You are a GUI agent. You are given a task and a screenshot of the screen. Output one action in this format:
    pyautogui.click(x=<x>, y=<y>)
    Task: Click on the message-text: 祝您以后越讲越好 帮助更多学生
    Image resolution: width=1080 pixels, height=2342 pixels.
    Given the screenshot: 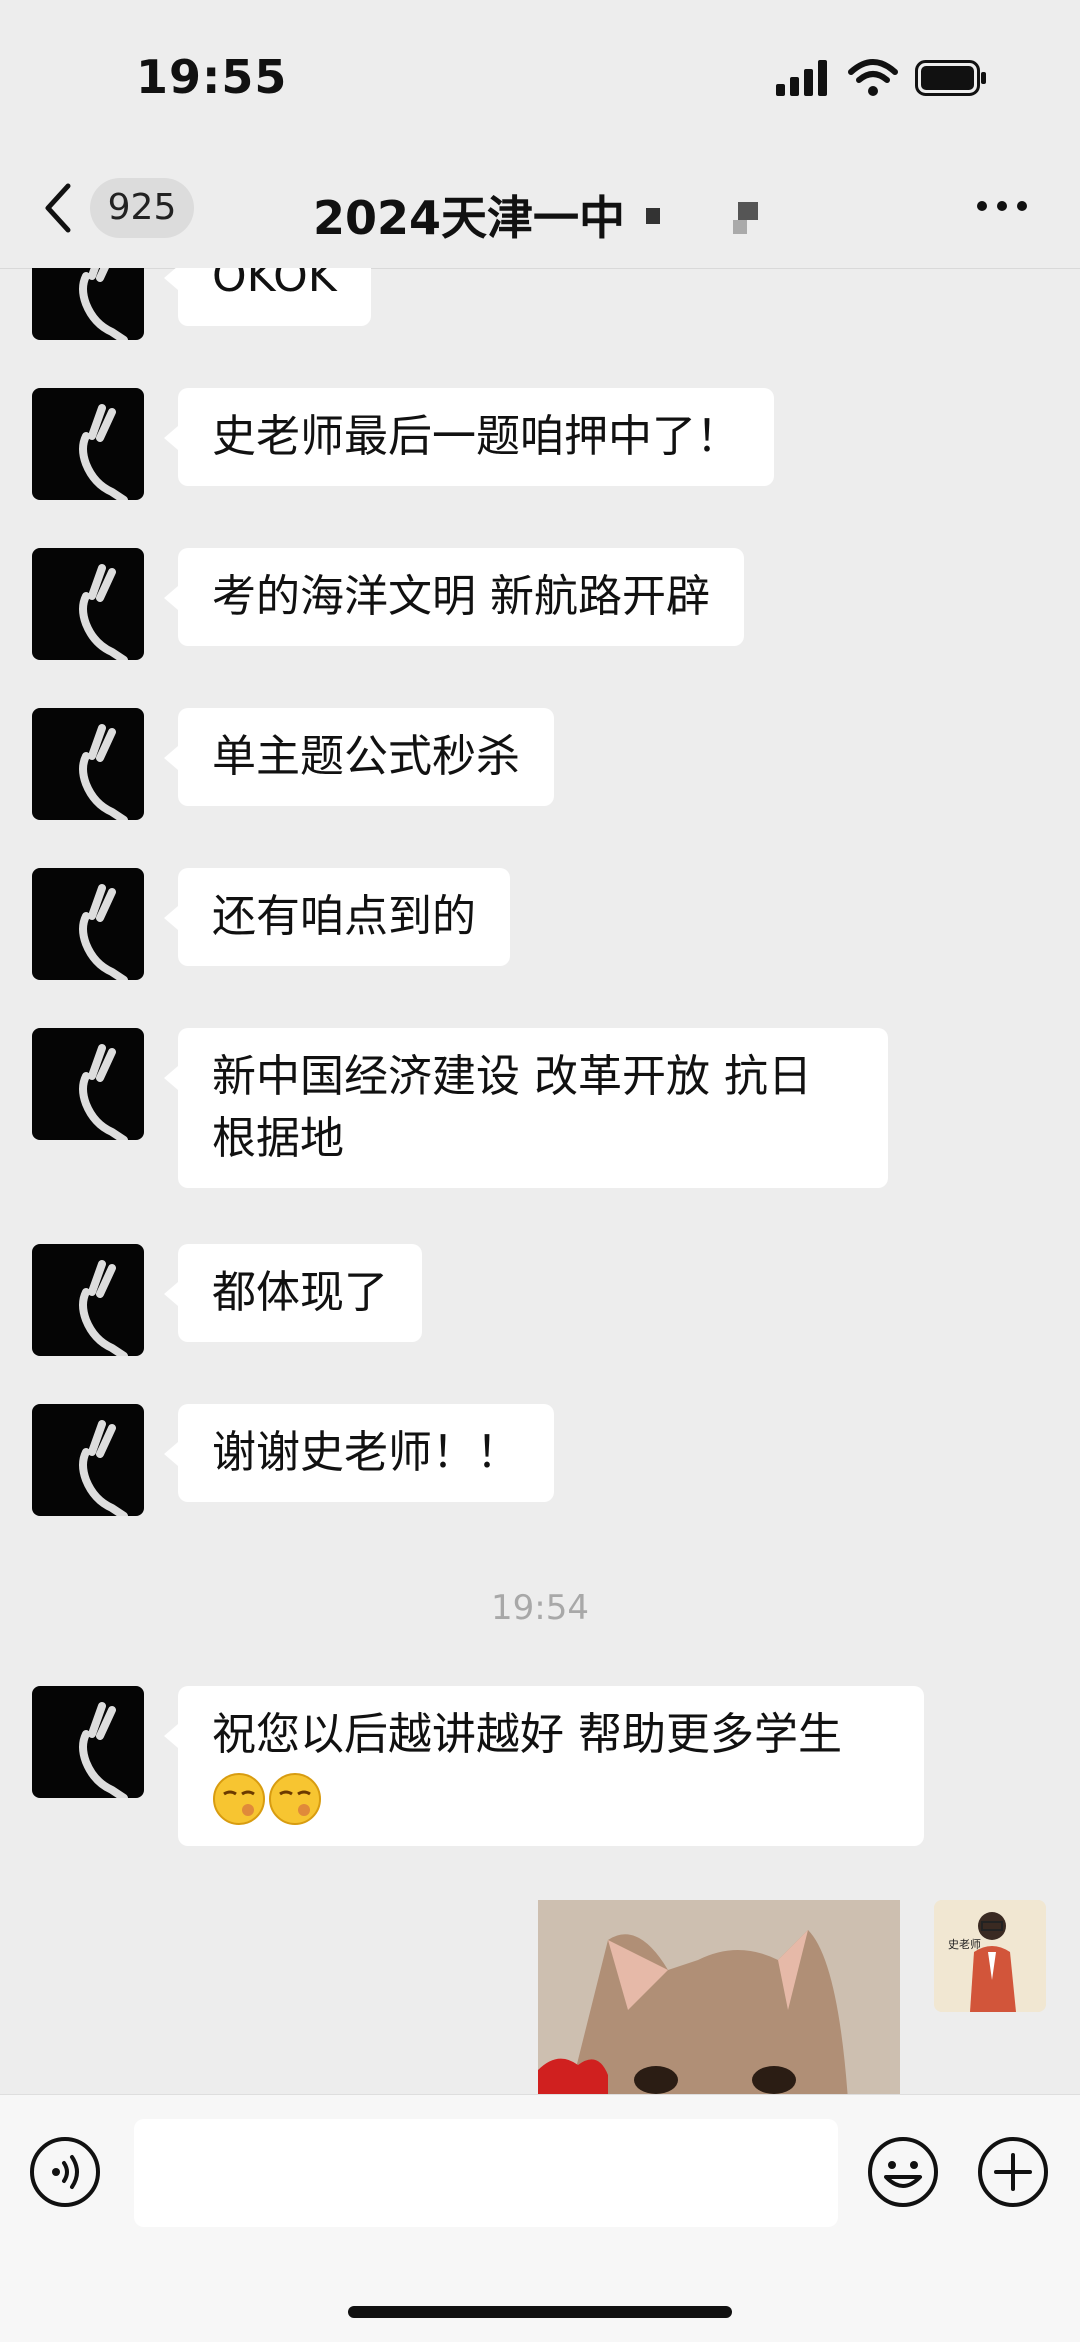 What is the action you would take?
    pyautogui.click(x=527, y=1734)
    